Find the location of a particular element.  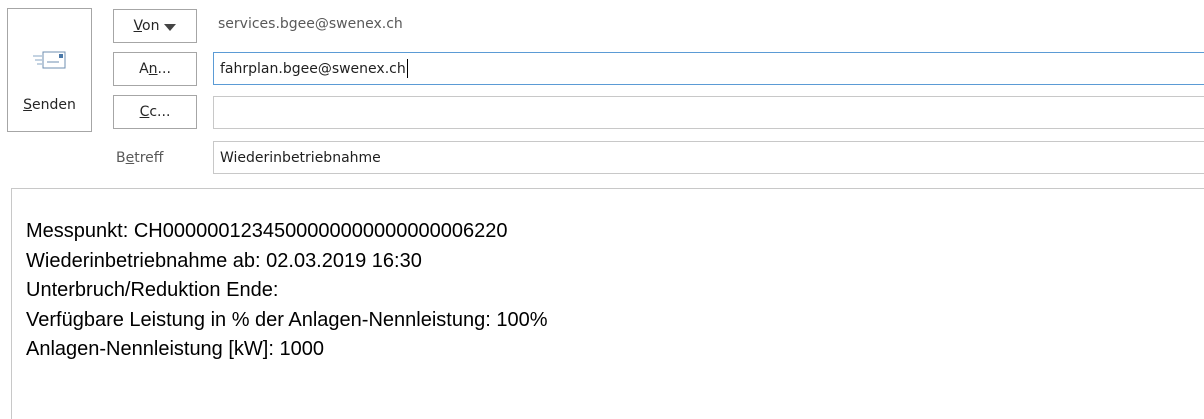

send-label: Senden is located at coordinates (49, 105).